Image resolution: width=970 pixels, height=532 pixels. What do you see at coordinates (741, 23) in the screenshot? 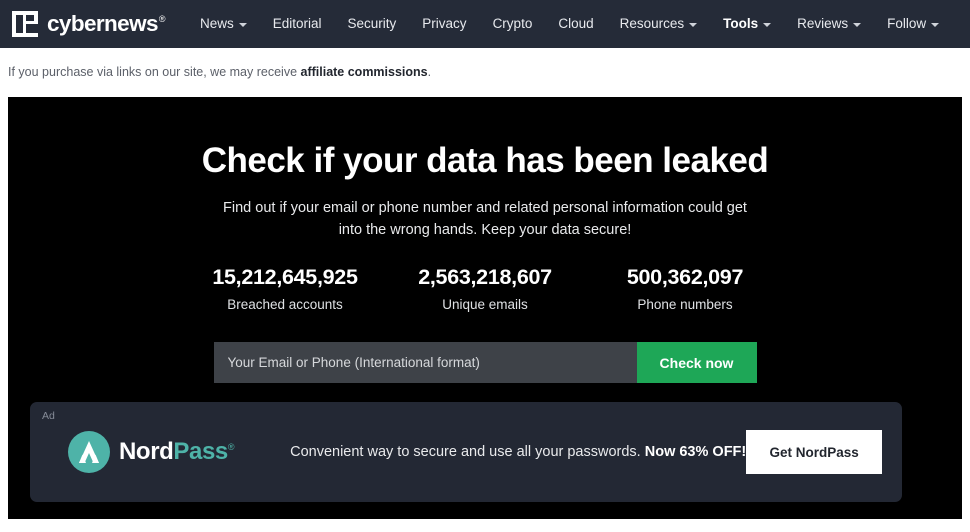
I see `nav-label: Tools` at bounding box center [741, 23].